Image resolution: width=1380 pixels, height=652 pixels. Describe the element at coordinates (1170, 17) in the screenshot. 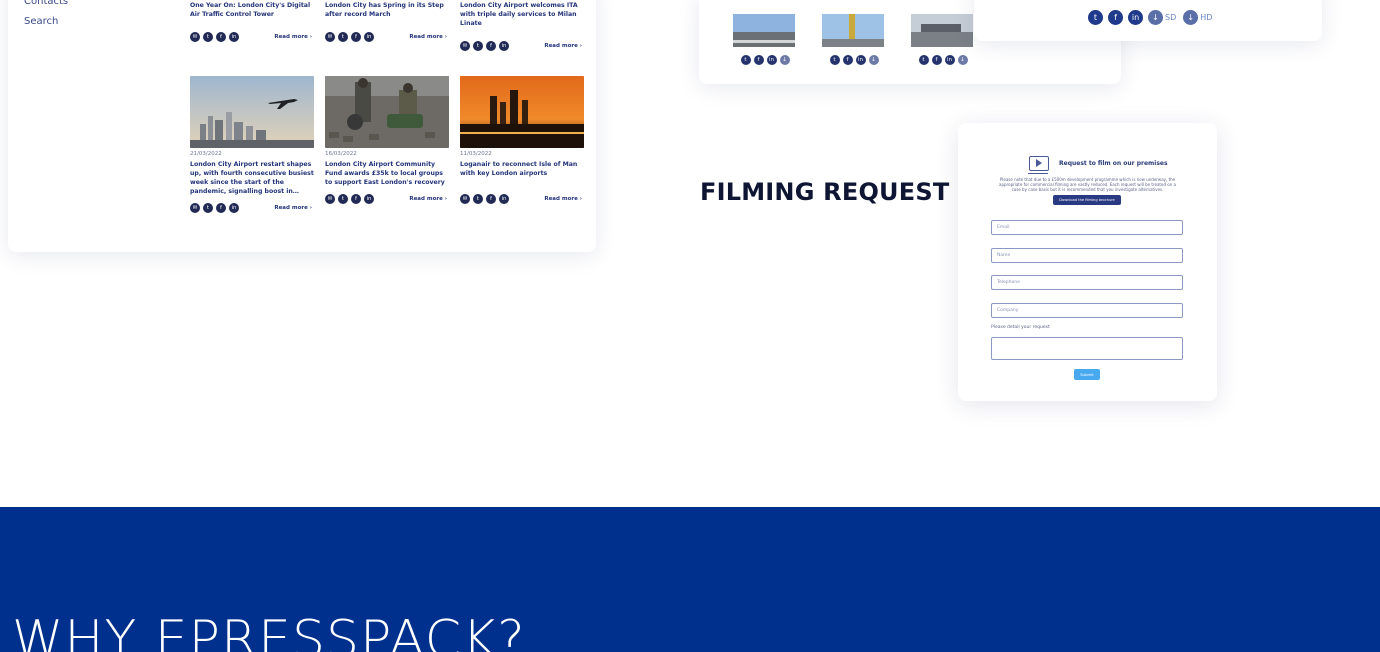

I see `download-sd-label: SD` at that location.